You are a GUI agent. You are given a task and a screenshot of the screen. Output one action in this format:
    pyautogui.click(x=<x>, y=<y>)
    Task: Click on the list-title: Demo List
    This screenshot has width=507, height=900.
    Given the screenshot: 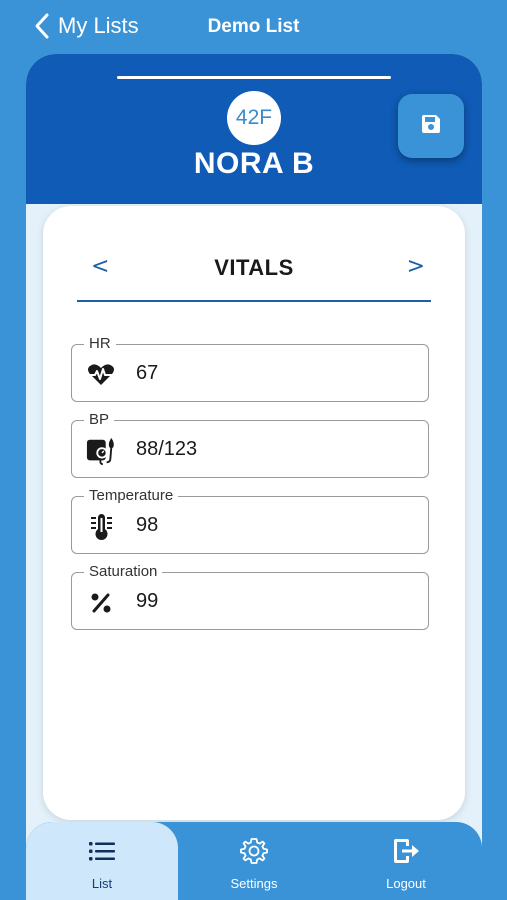 What is the action you would take?
    pyautogui.click(x=253, y=27)
    